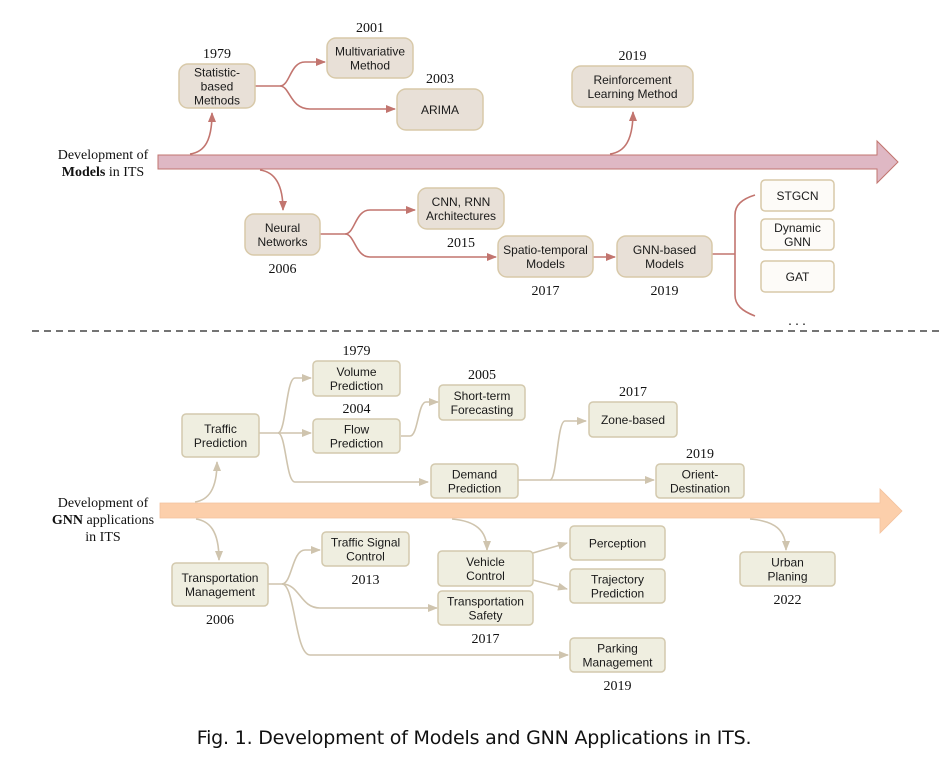 Image resolution: width=948 pixels, height=757 pixels. What do you see at coordinates (617, 580) in the screenshot?
I see `node-label-line: Trajectory` at bounding box center [617, 580].